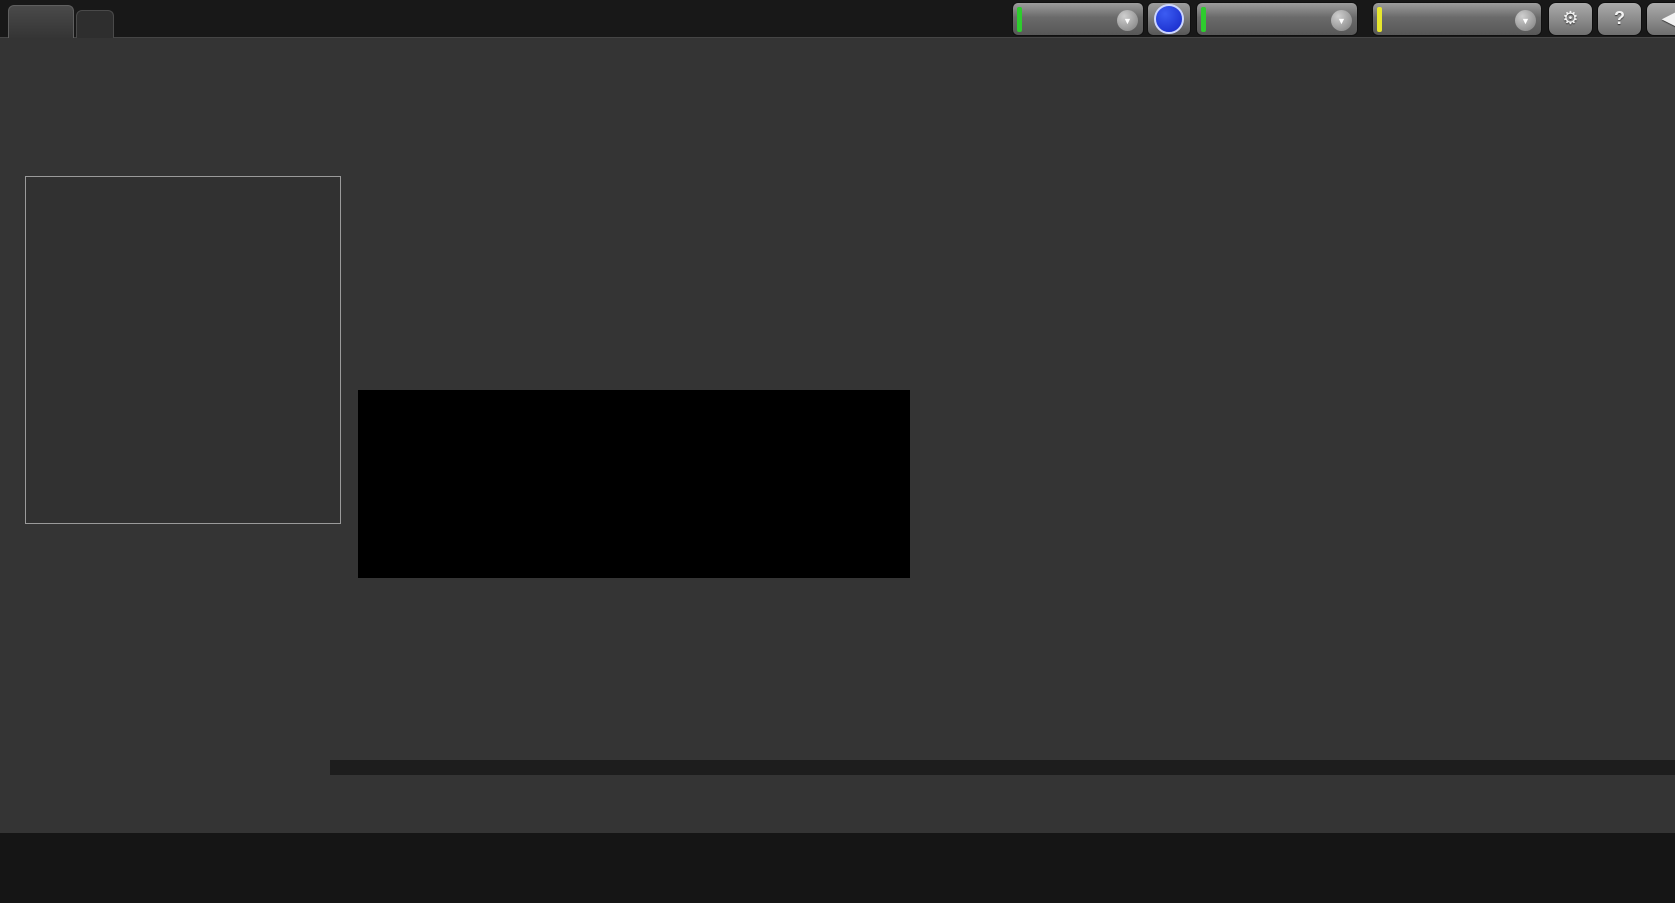 Image resolution: width=1675 pixels, height=903 pixels. I want to click on top-bar: ▼ ▼ ▼ ⚙ ? ◀, so click(837, 19).